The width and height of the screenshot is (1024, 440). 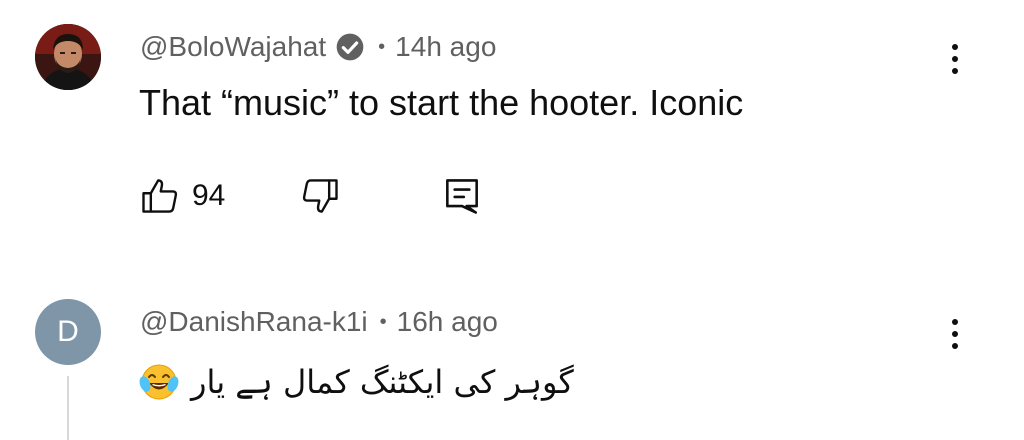 I want to click on author-name: @BoloWajahat, so click(x=233, y=47).